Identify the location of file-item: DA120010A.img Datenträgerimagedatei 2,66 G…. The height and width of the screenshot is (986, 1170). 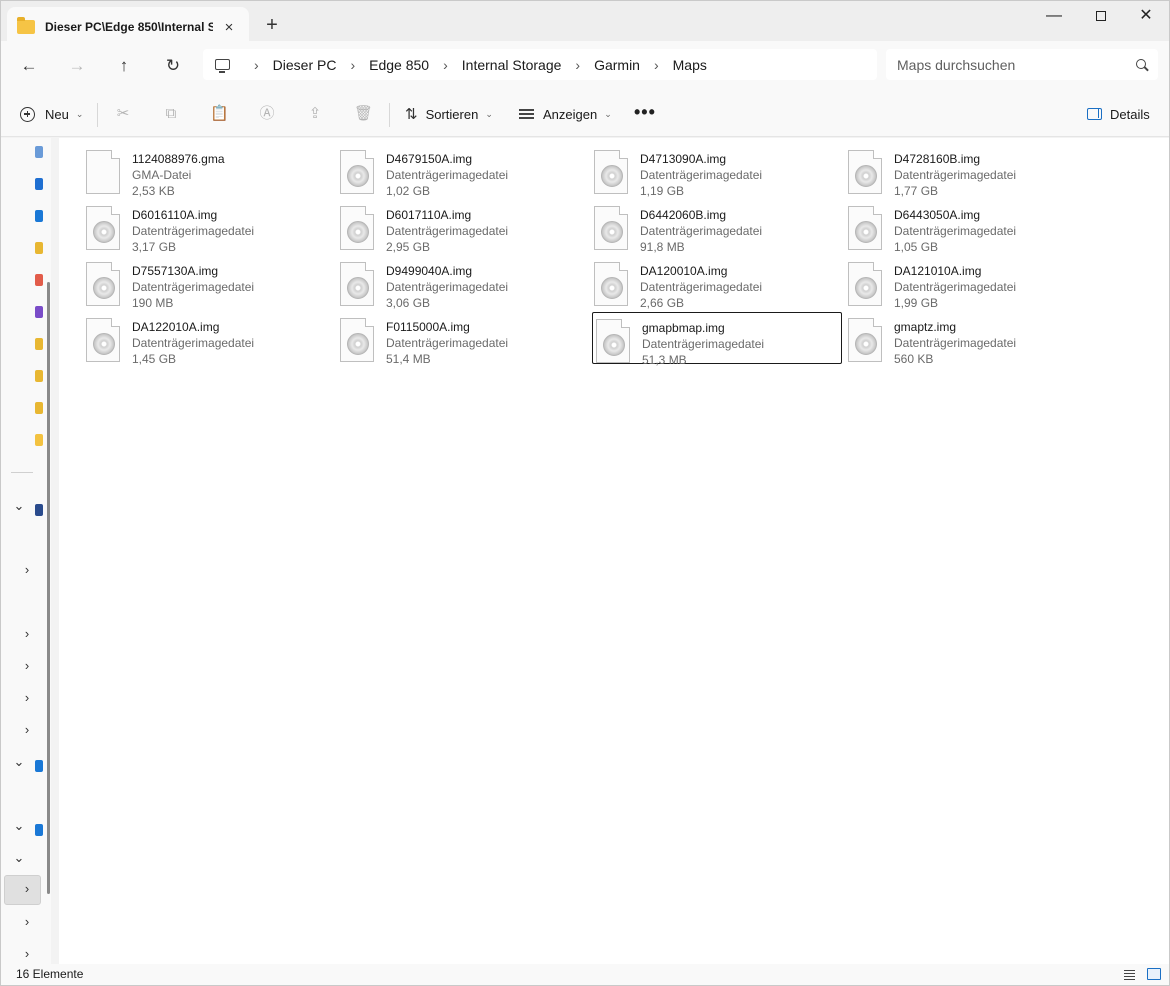
(716, 283).